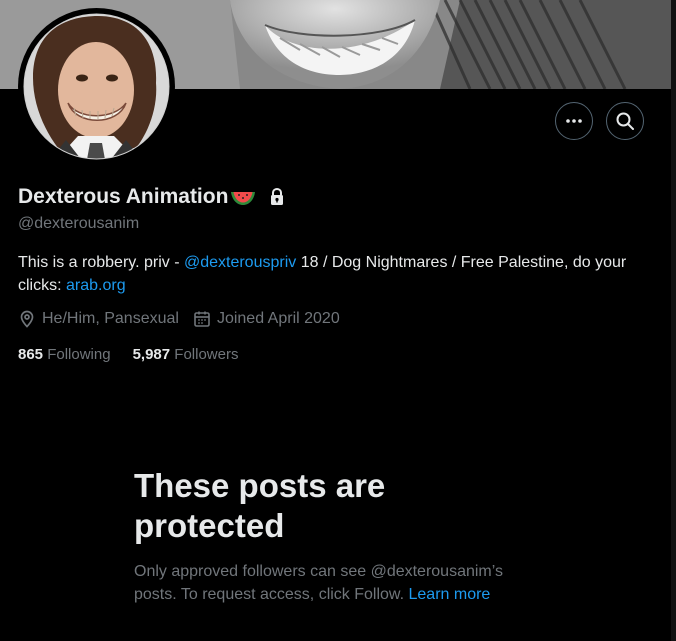 The height and width of the screenshot is (641, 676). Describe the element at coordinates (450, 594) in the screenshot. I see `learn-more-link: Learn more` at that location.